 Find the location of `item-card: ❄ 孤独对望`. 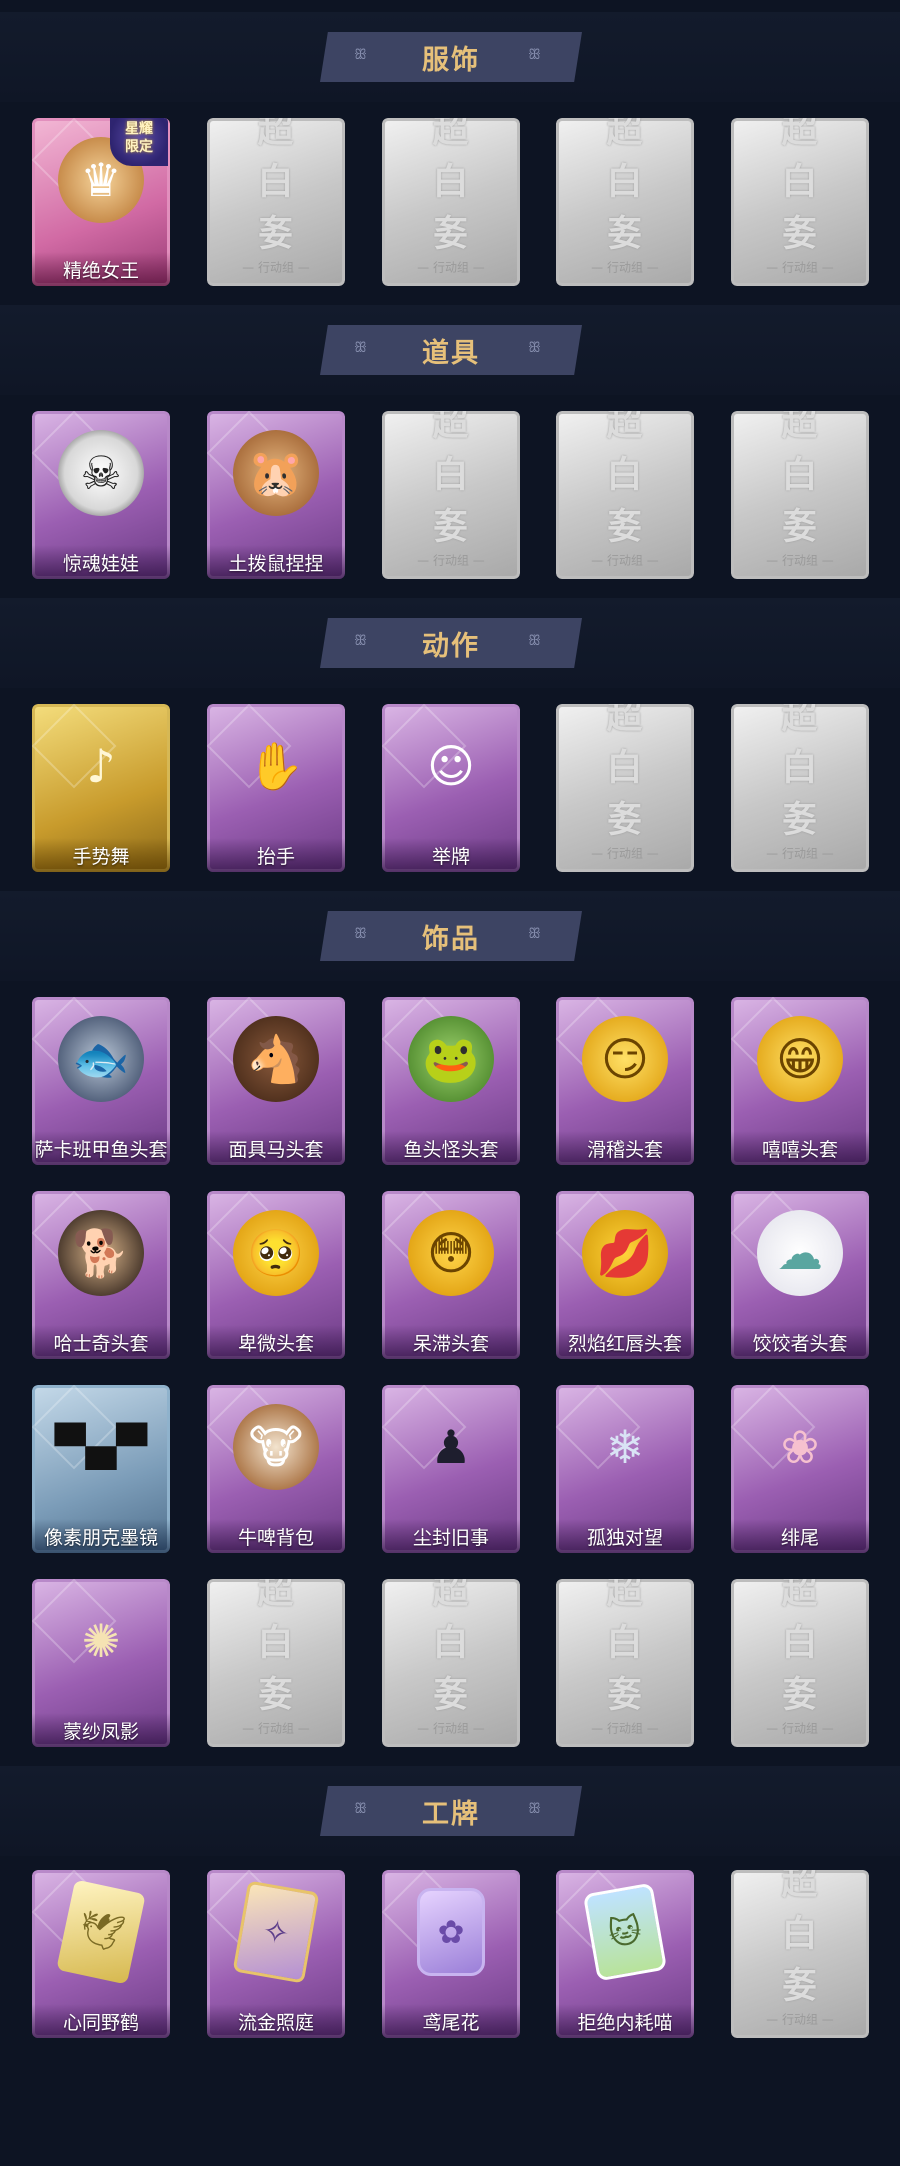

item-card: ❄ 孤独对望 is located at coordinates (625, 1469).